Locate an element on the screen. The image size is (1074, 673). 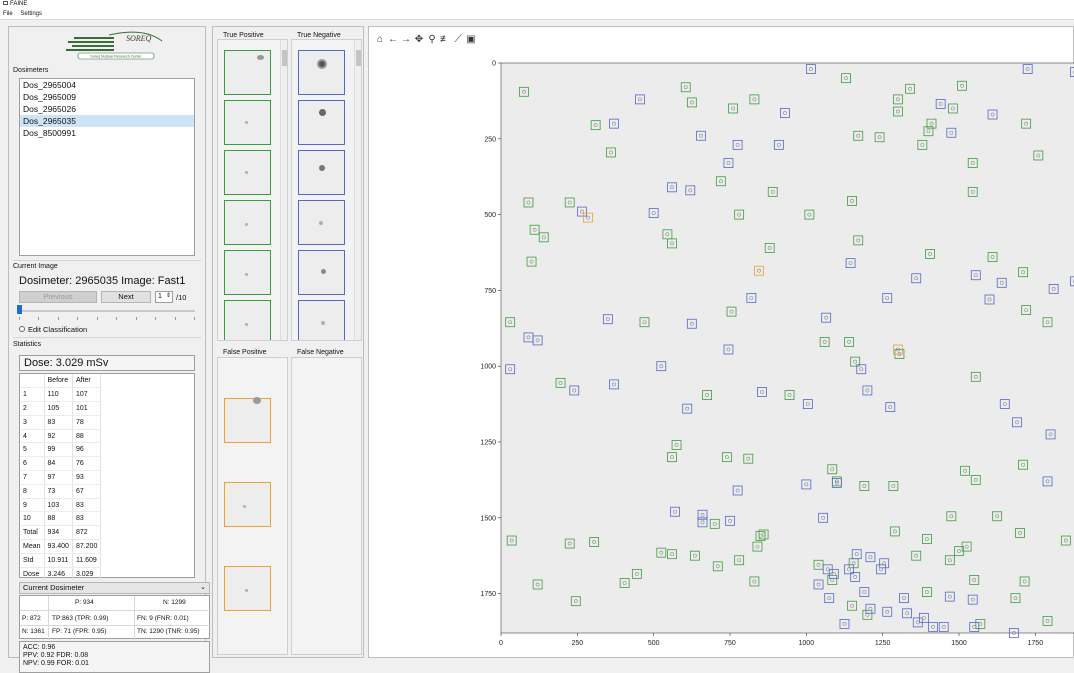
x-tick-label: 250 is located at coordinates (577, 643).